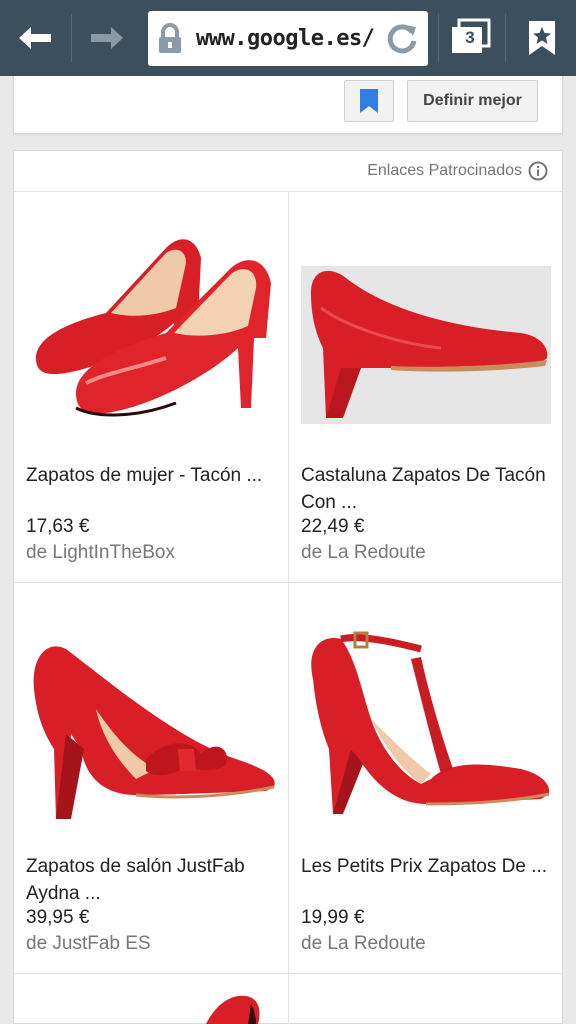  I want to click on sponsored-label: Enlaces Patrocinados, so click(444, 170).